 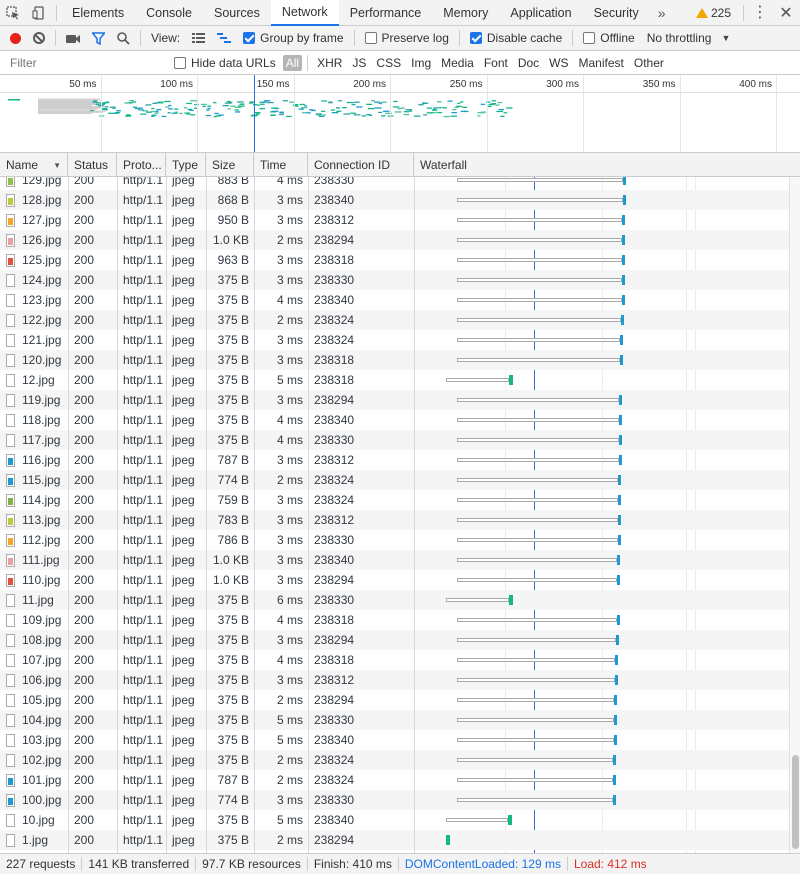 What do you see at coordinates (662, 13) in the screenshot?
I see `more-tabs-button: »` at bounding box center [662, 13].